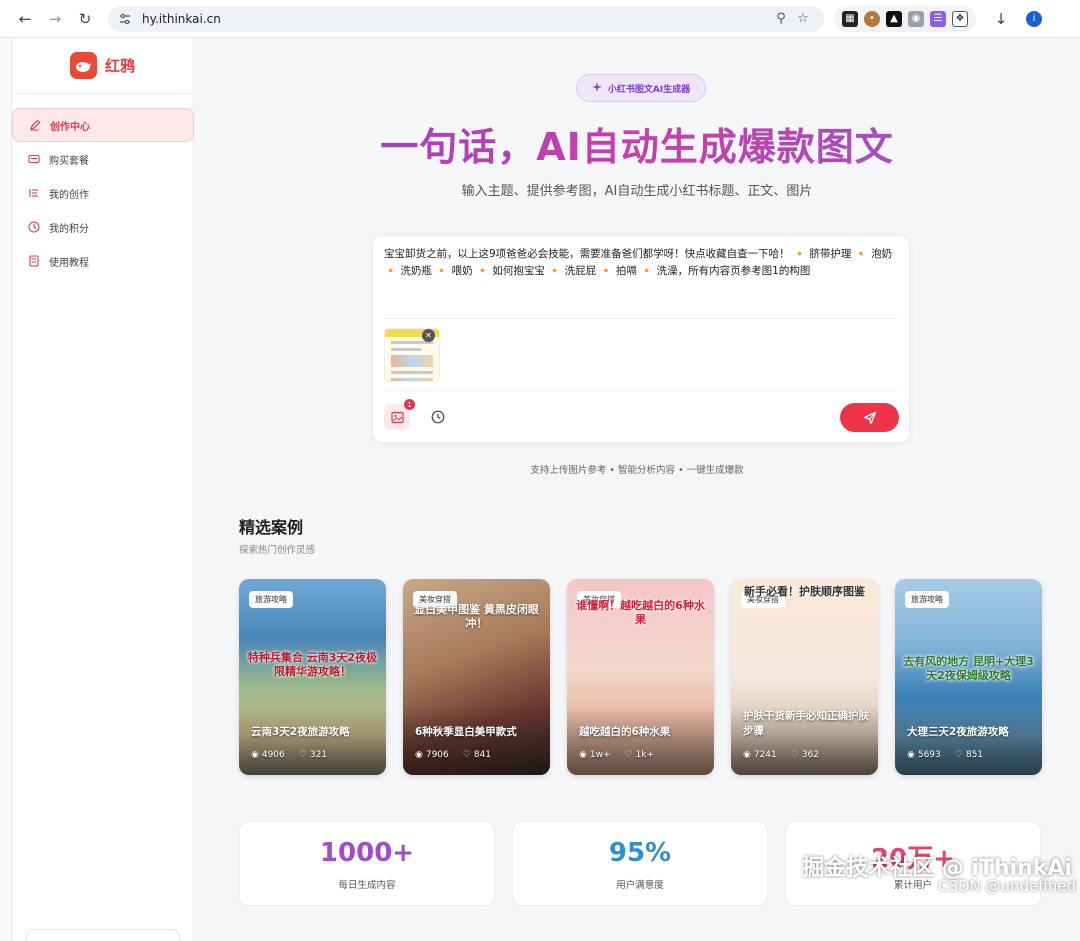  I want to click on reload-icon: ↻, so click(85, 19).